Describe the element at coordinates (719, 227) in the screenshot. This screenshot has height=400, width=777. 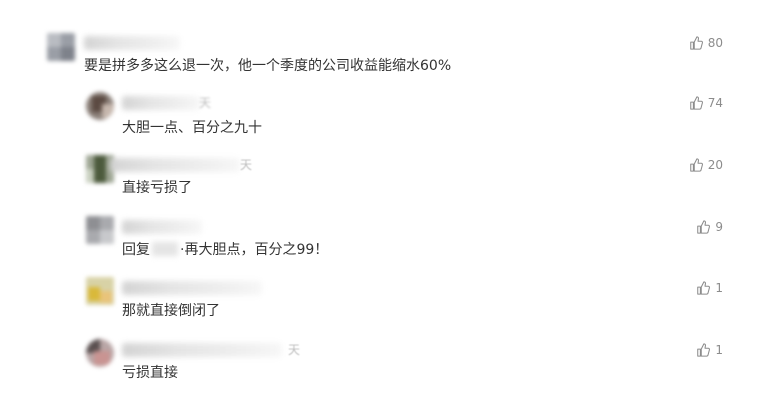
I see `like-count: 9` at that location.